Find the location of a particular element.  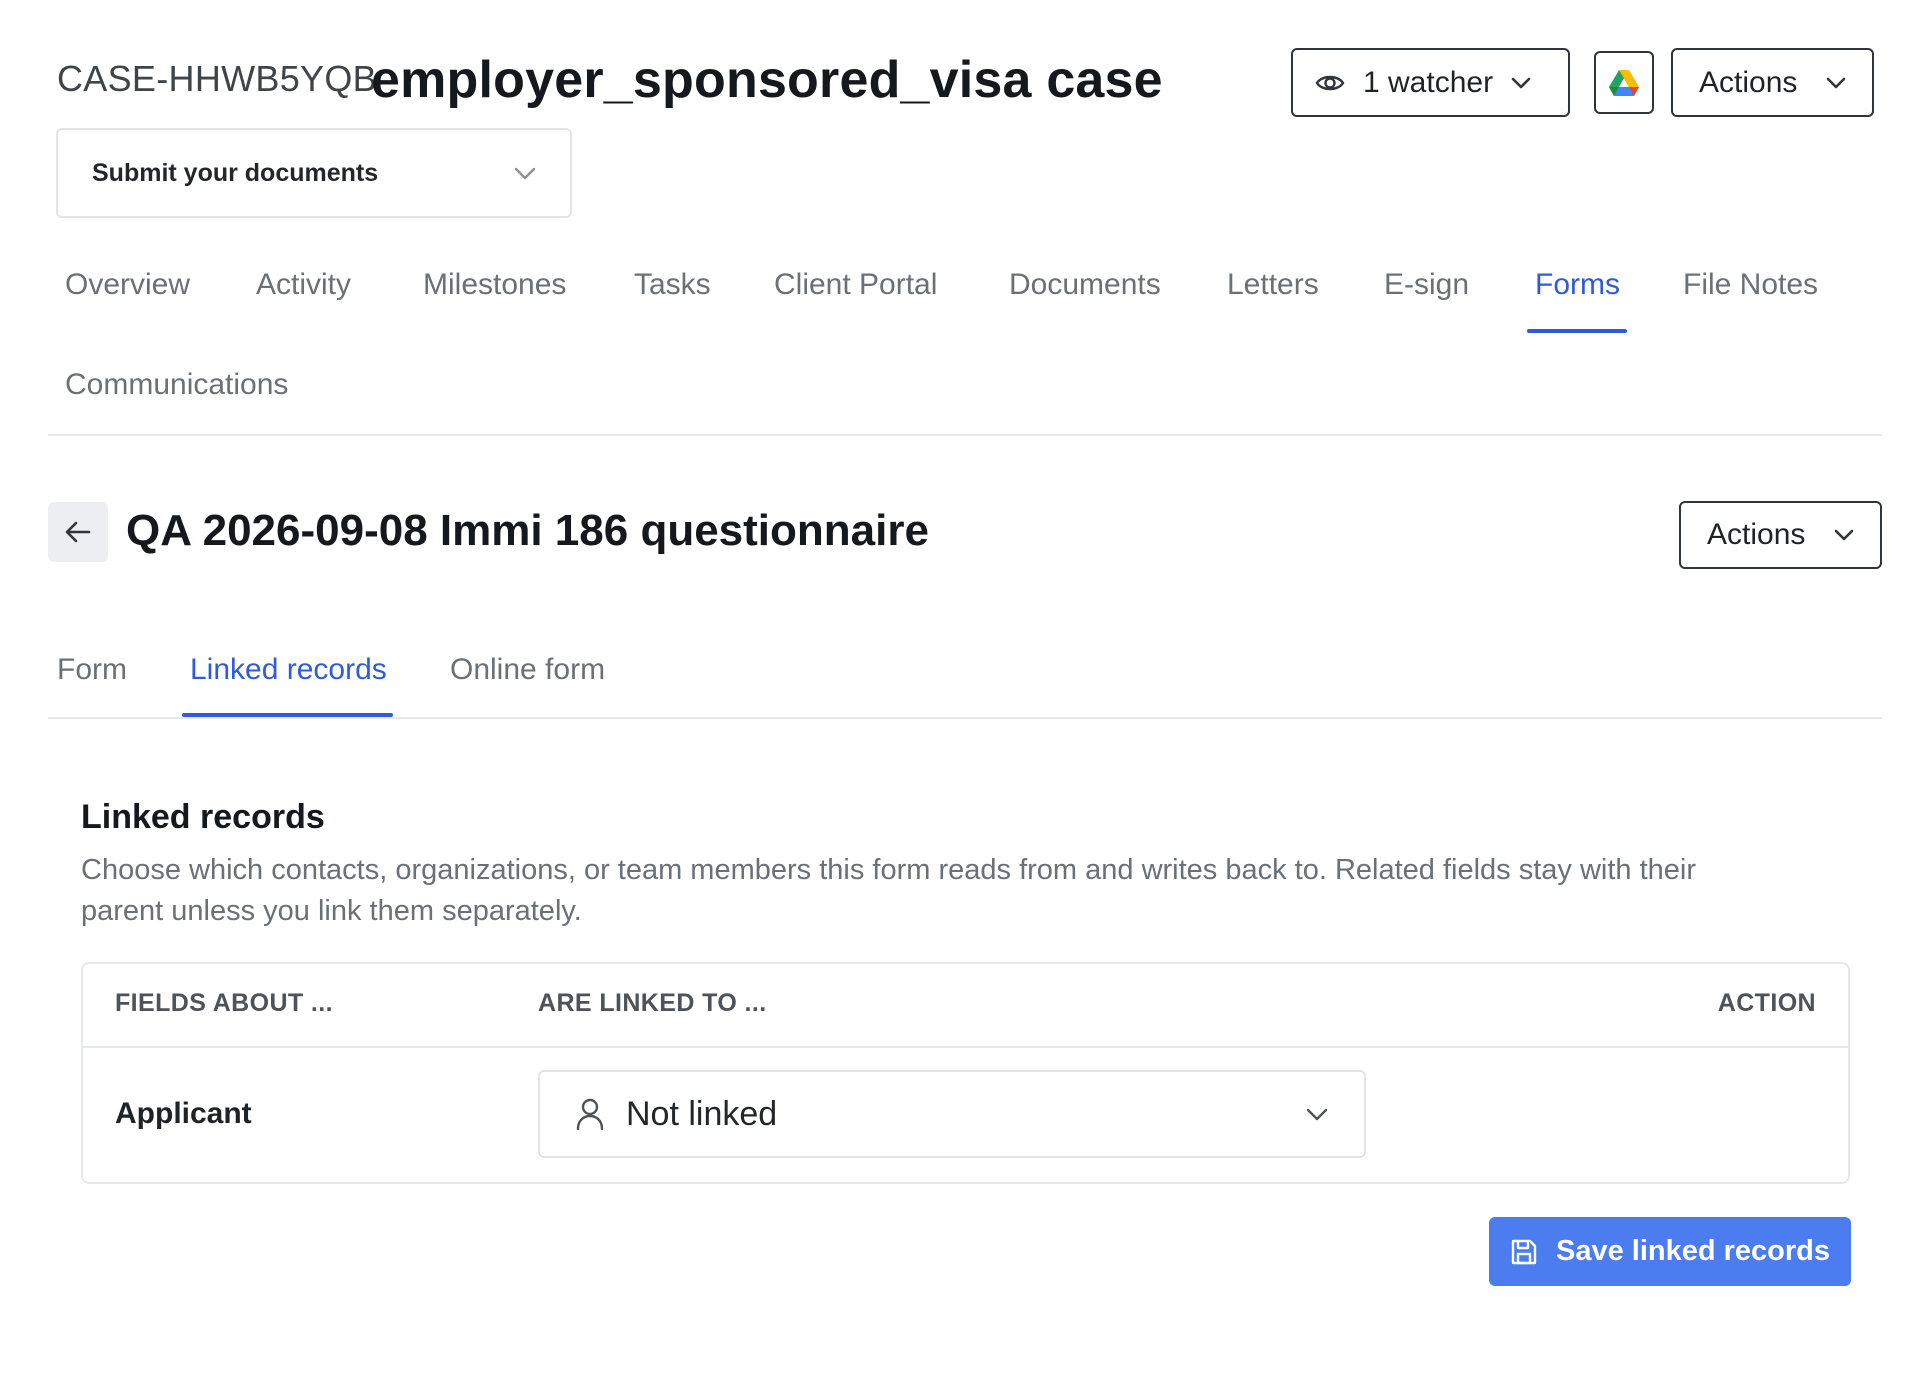

tab-letters: Letters is located at coordinates (1273, 285).